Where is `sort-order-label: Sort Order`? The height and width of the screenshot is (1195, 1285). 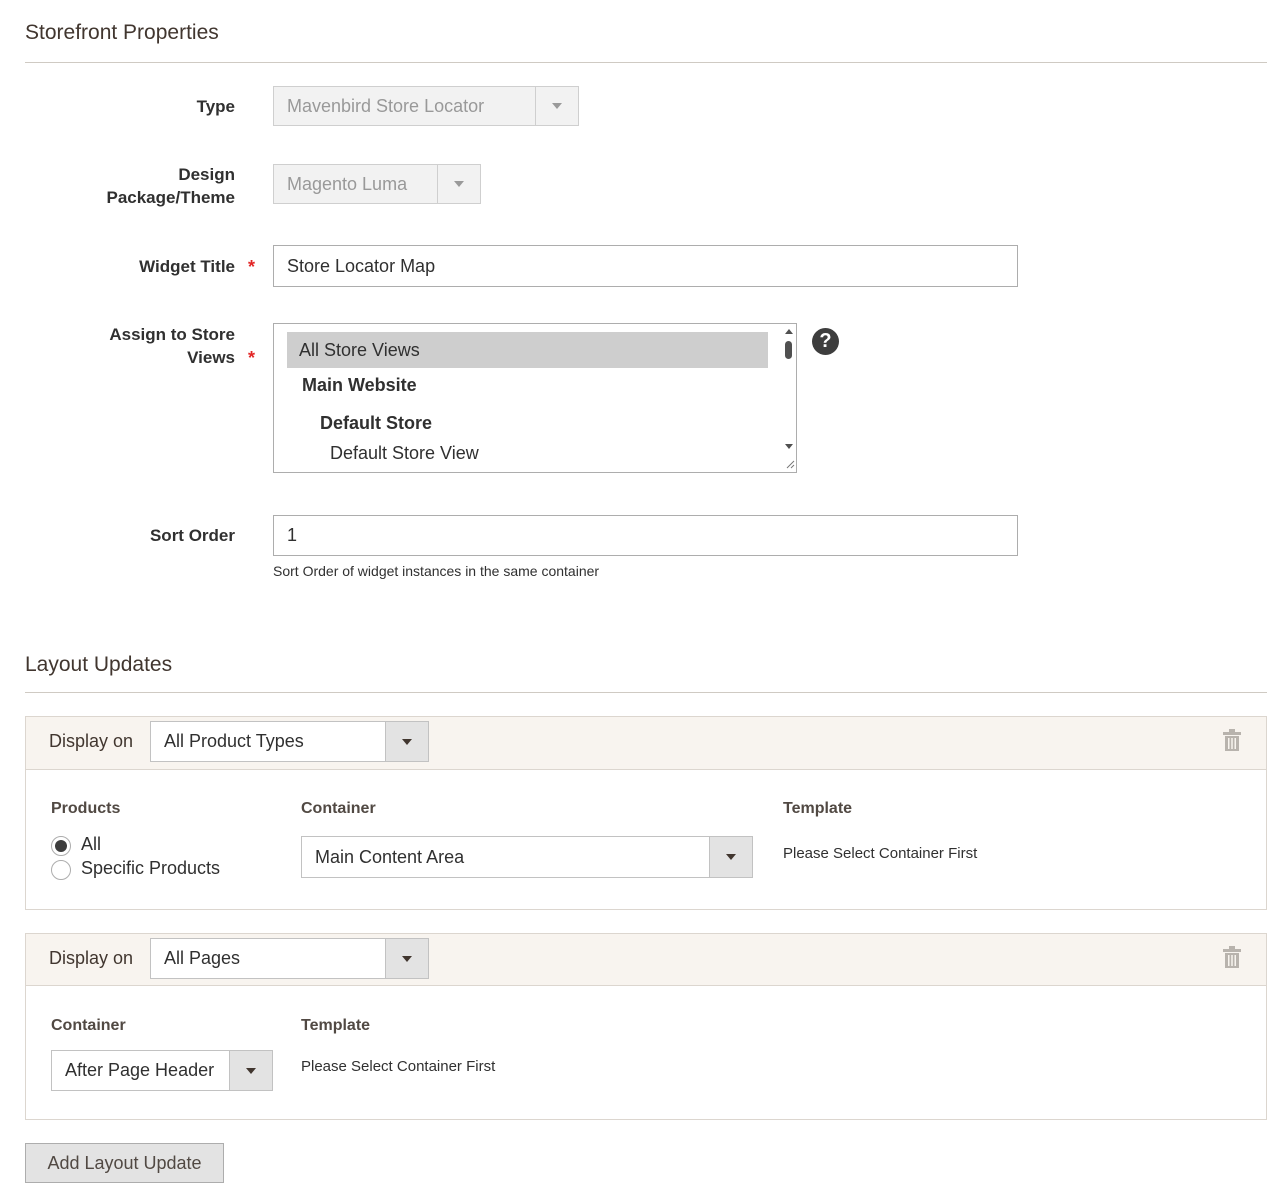 sort-order-label: Sort Order is located at coordinates (192, 535).